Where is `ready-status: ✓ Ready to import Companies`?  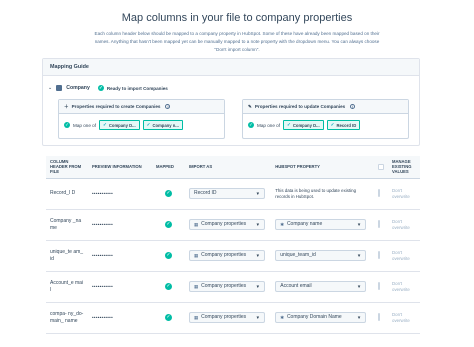 ready-status: ✓ Ready to import Companies is located at coordinates (132, 88).